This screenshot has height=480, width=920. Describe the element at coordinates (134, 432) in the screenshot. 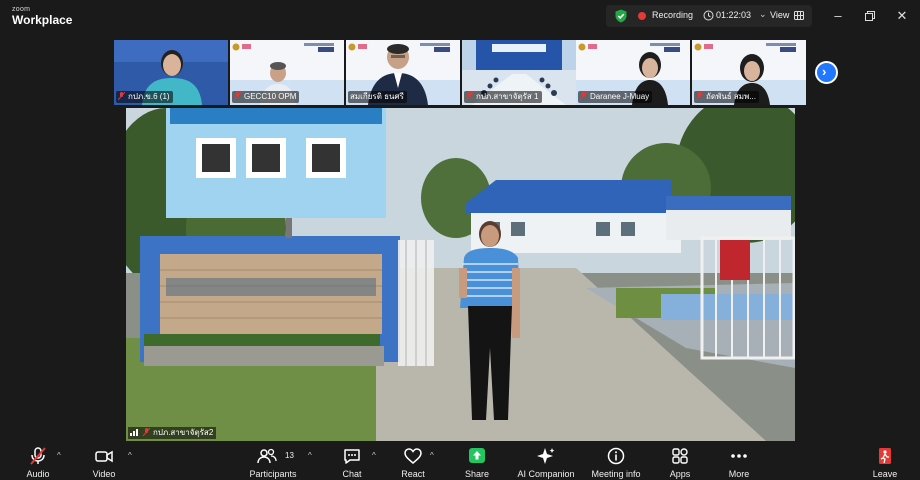

I see `signal-icon` at that location.